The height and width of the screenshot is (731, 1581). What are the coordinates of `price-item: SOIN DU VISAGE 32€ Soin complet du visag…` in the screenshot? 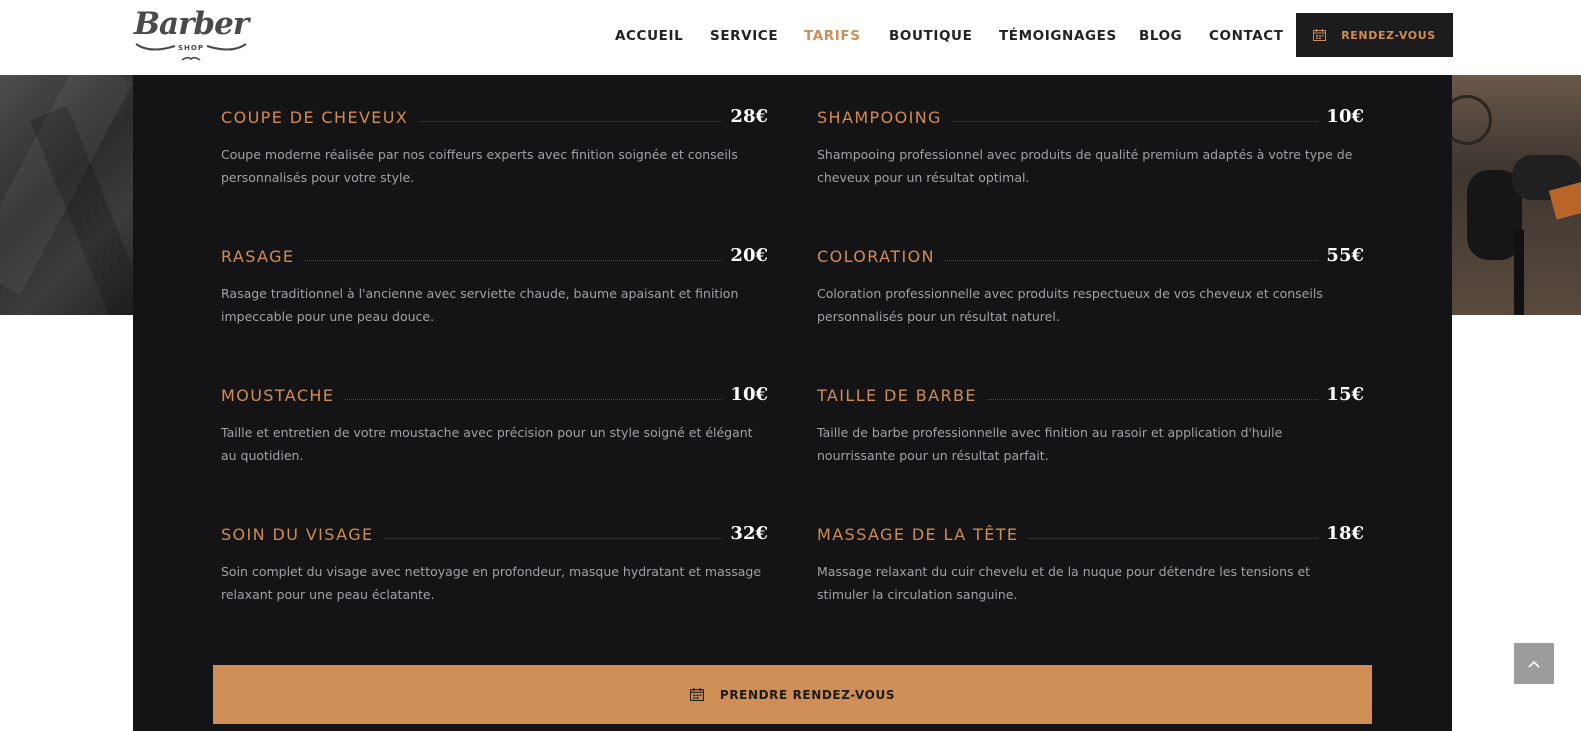 It's located at (494, 563).